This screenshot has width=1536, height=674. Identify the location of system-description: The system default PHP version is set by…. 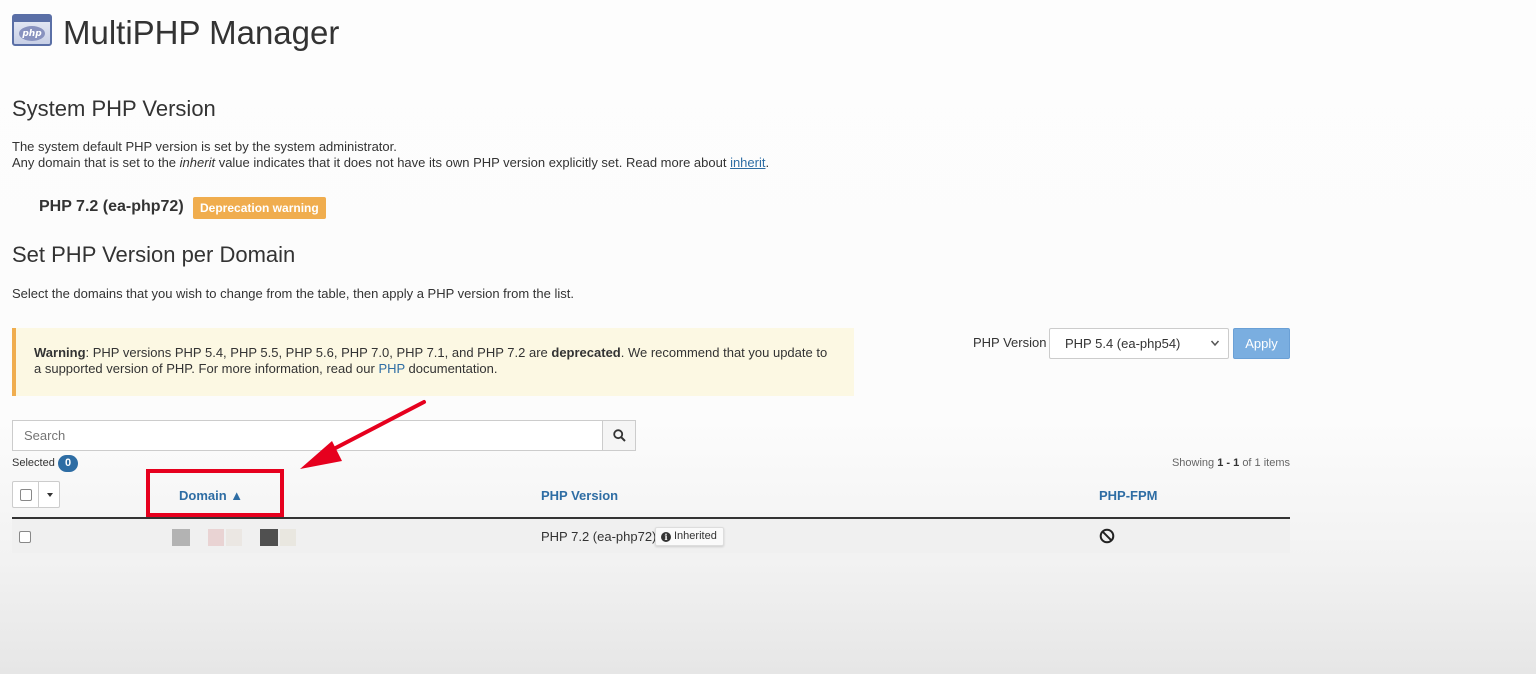
(391, 154).